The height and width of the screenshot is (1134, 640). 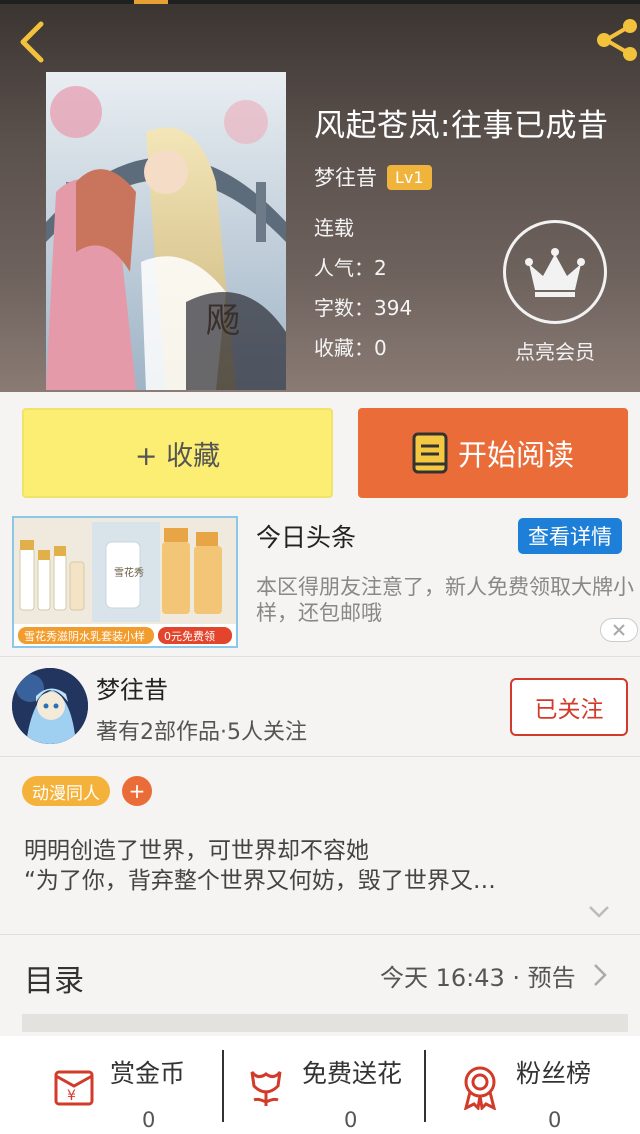 I want to click on close-icon, so click(x=619, y=630).